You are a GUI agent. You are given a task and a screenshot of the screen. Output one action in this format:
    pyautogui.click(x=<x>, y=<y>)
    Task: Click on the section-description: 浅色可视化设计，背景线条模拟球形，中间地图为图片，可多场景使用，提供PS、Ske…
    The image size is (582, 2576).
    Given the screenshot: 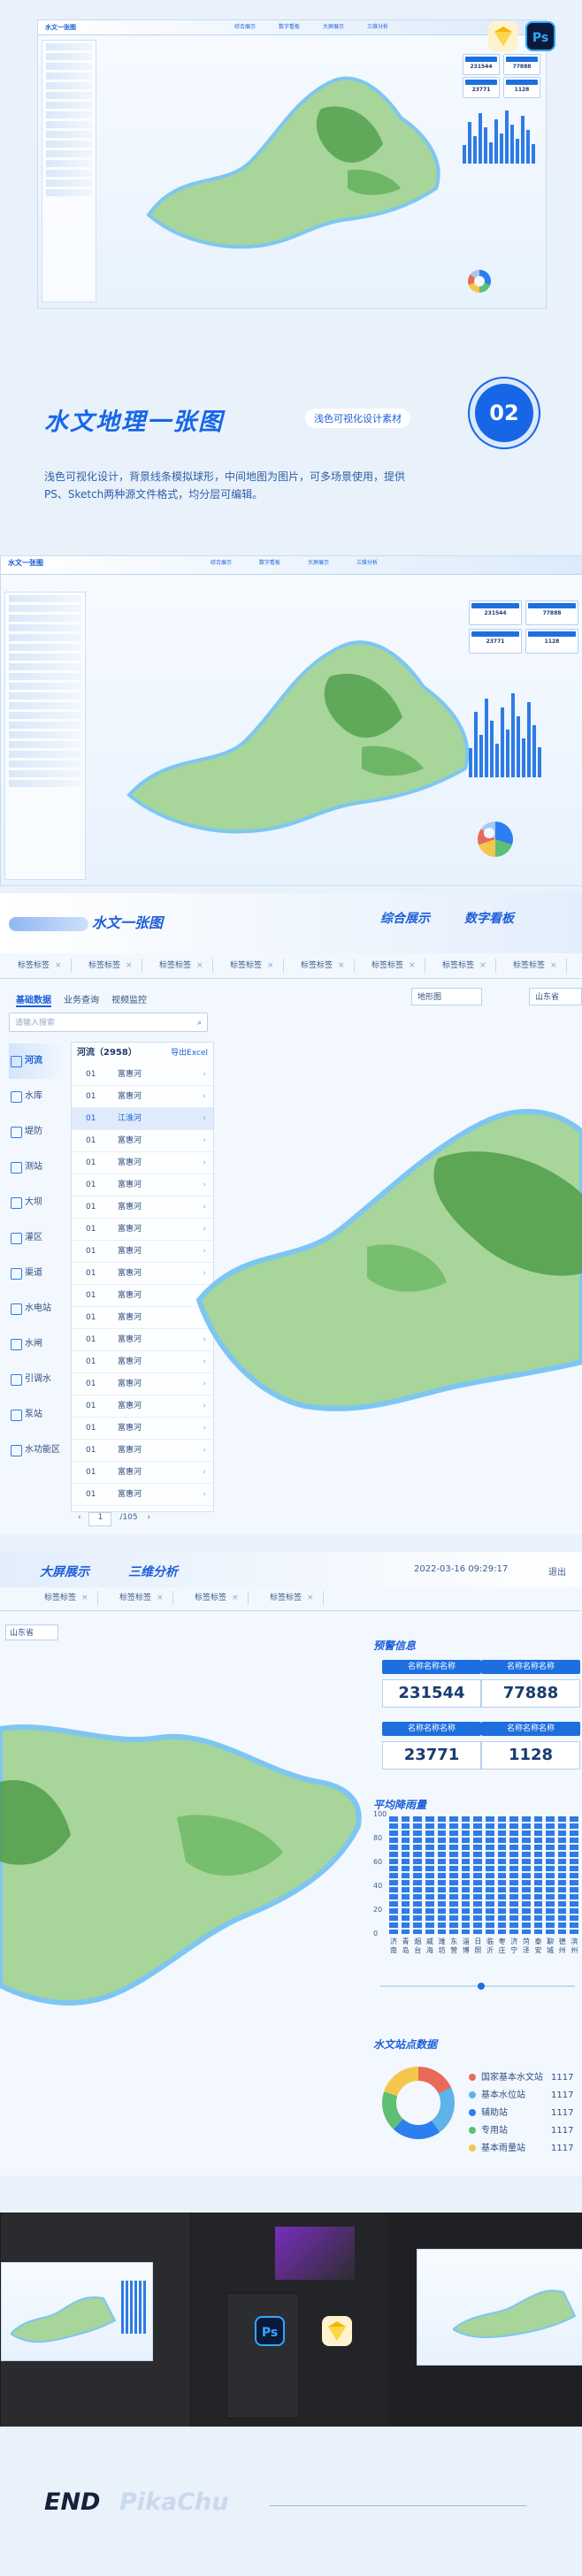 What is the action you would take?
    pyautogui.click(x=225, y=486)
    